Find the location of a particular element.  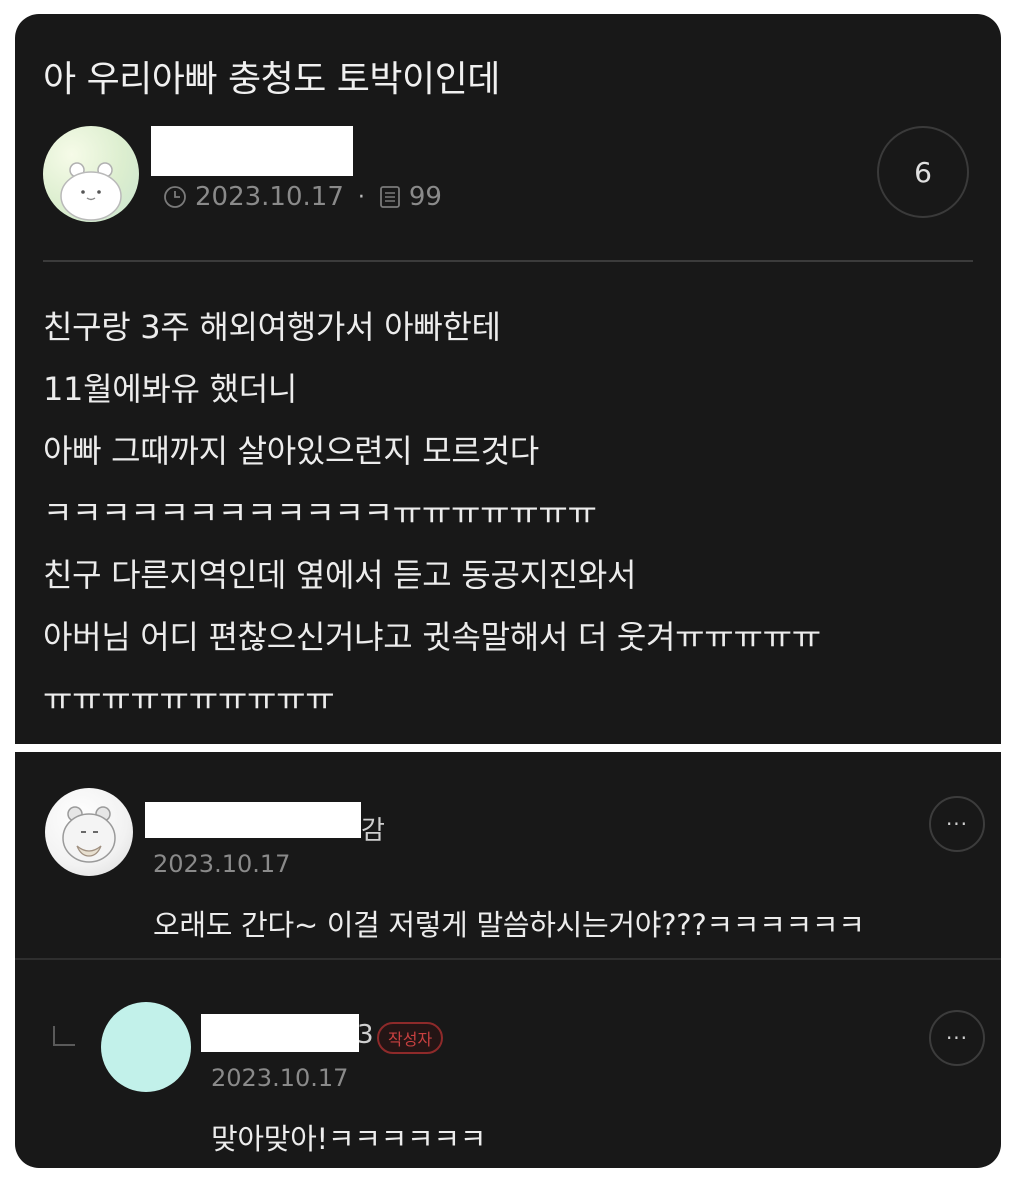

author-badge: 작성자 is located at coordinates (410, 1038).